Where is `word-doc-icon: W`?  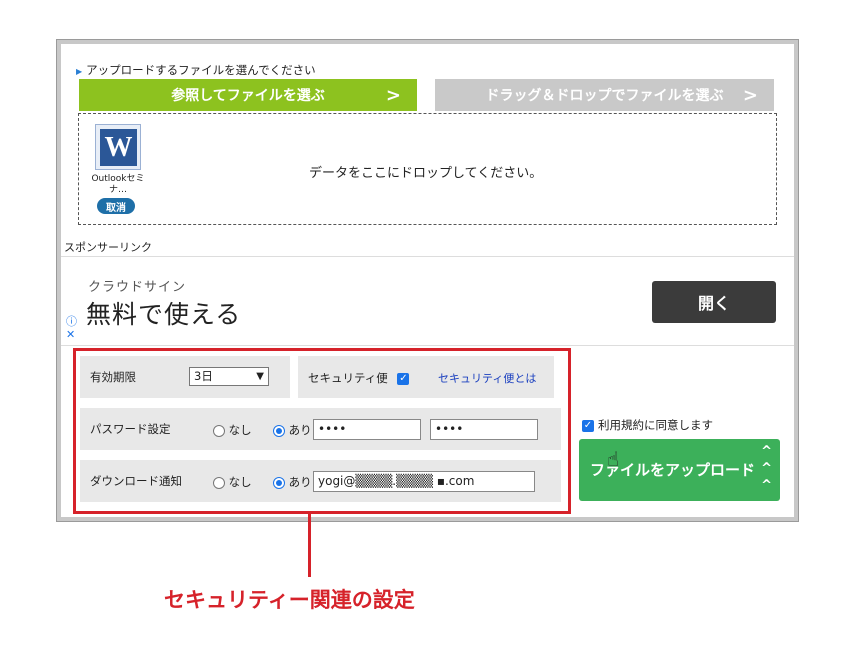 word-doc-icon: W is located at coordinates (118, 147).